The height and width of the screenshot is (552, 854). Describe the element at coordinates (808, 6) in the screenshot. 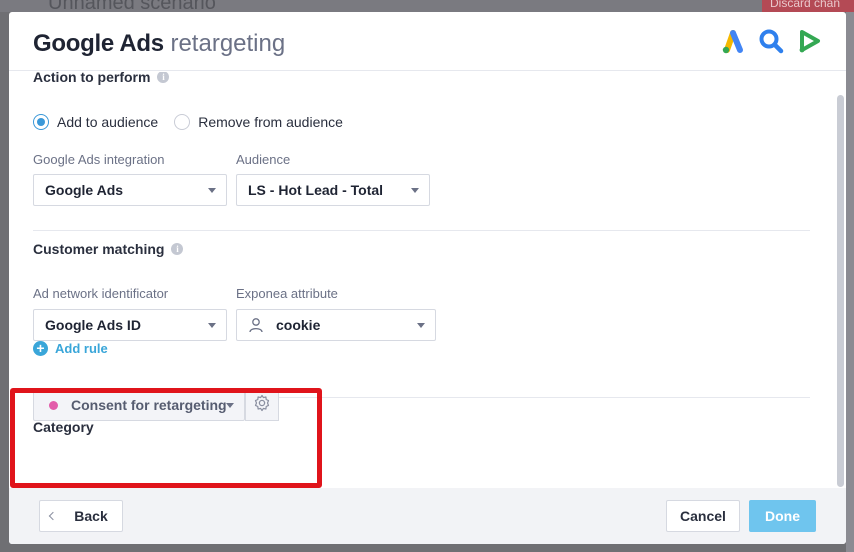

I see `discard-changes-button: Discard chan` at that location.